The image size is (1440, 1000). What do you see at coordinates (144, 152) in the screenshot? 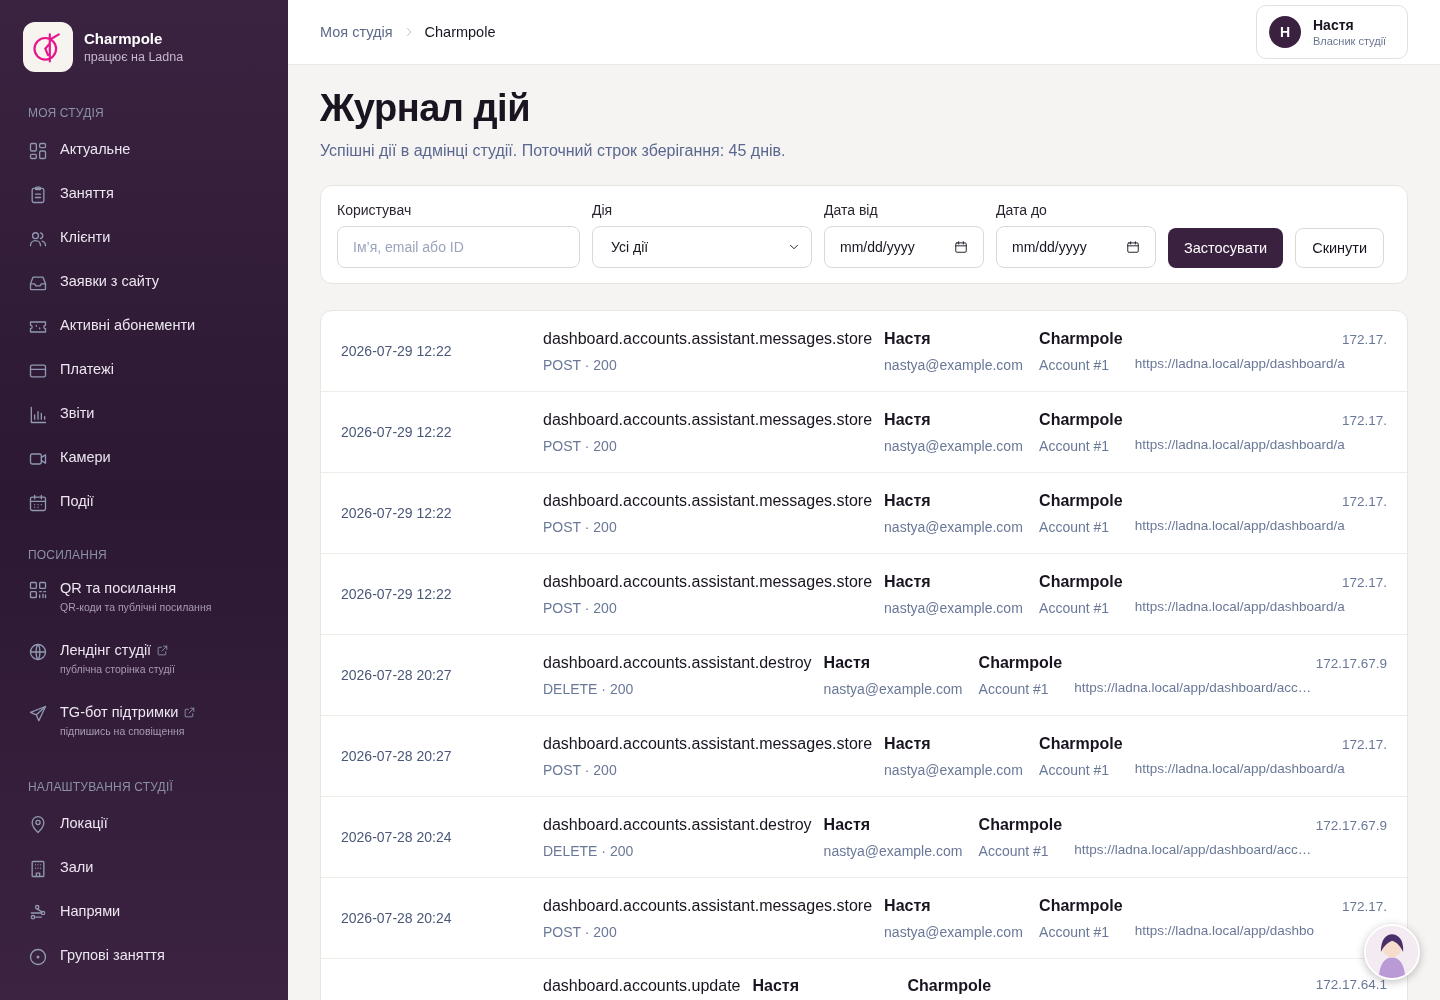
I see `sidebar-item: Актуальне` at bounding box center [144, 152].